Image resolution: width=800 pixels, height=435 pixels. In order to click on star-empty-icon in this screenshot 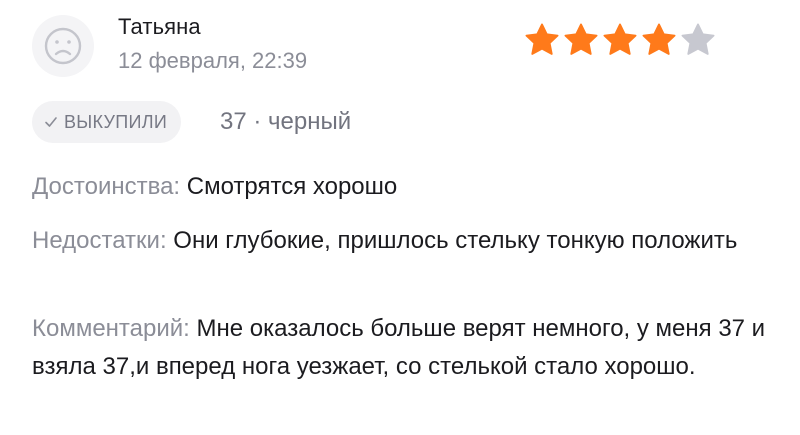, I will do `click(698, 39)`.